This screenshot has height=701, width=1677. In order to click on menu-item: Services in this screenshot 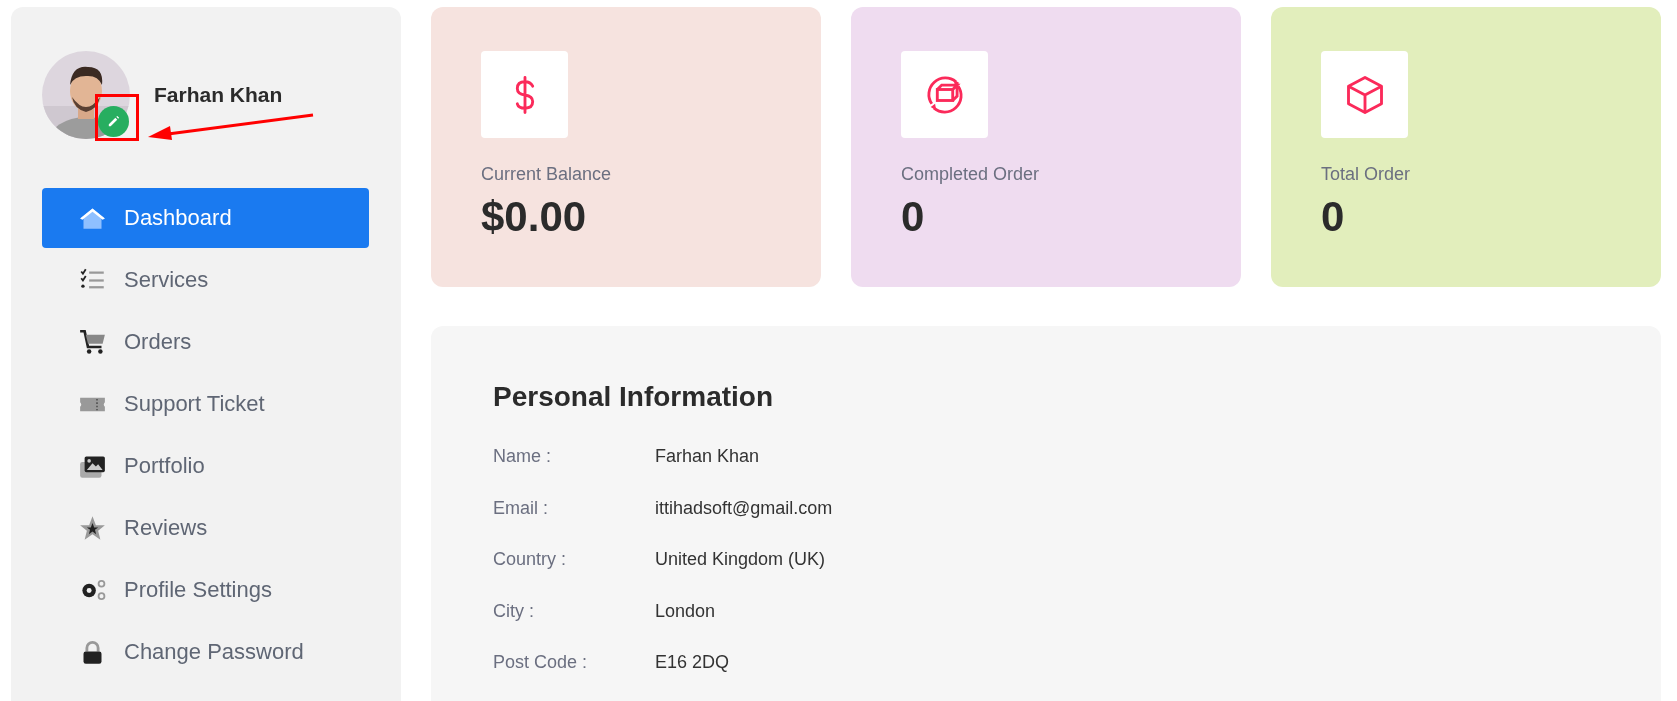, I will do `click(205, 280)`.